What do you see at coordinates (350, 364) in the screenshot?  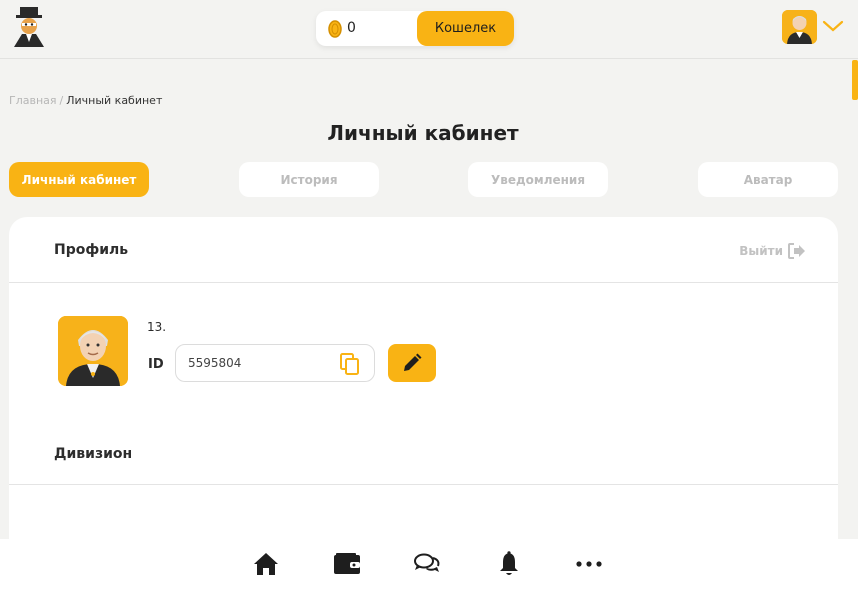 I see `copy-icon` at bounding box center [350, 364].